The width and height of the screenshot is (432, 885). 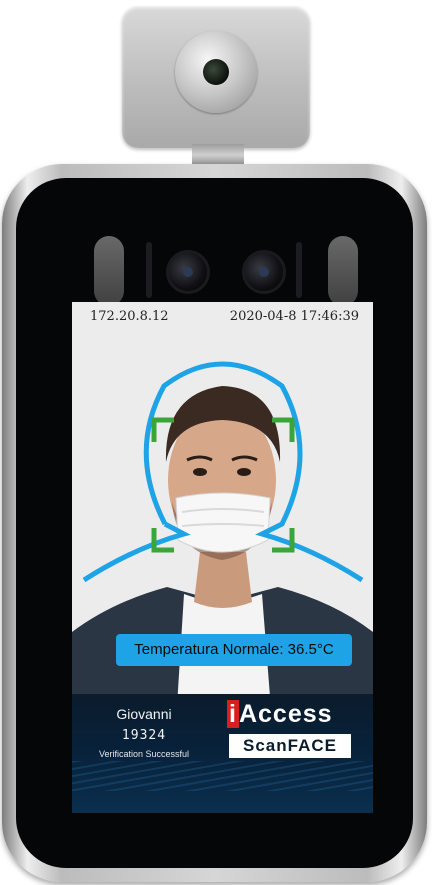 What do you see at coordinates (149, 270) in the screenshot?
I see `light-sensor-left` at bounding box center [149, 270].